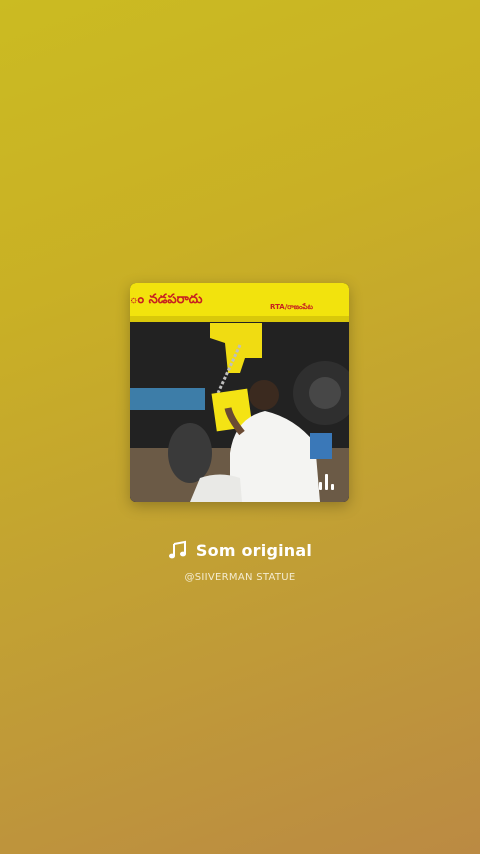 The width and height of the screenshot is (480, 854). I want to click on cover-image, so click(239, 392).